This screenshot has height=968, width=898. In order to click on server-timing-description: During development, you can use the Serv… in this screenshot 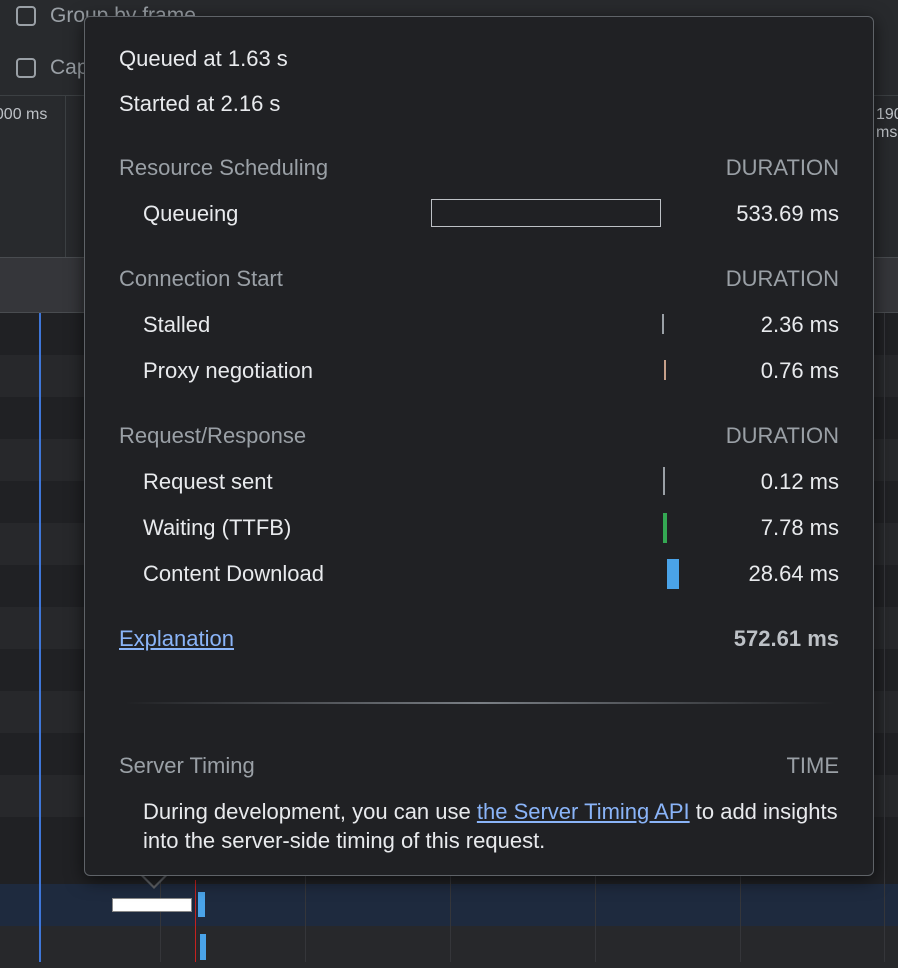, I will do `click(493, 826)`.